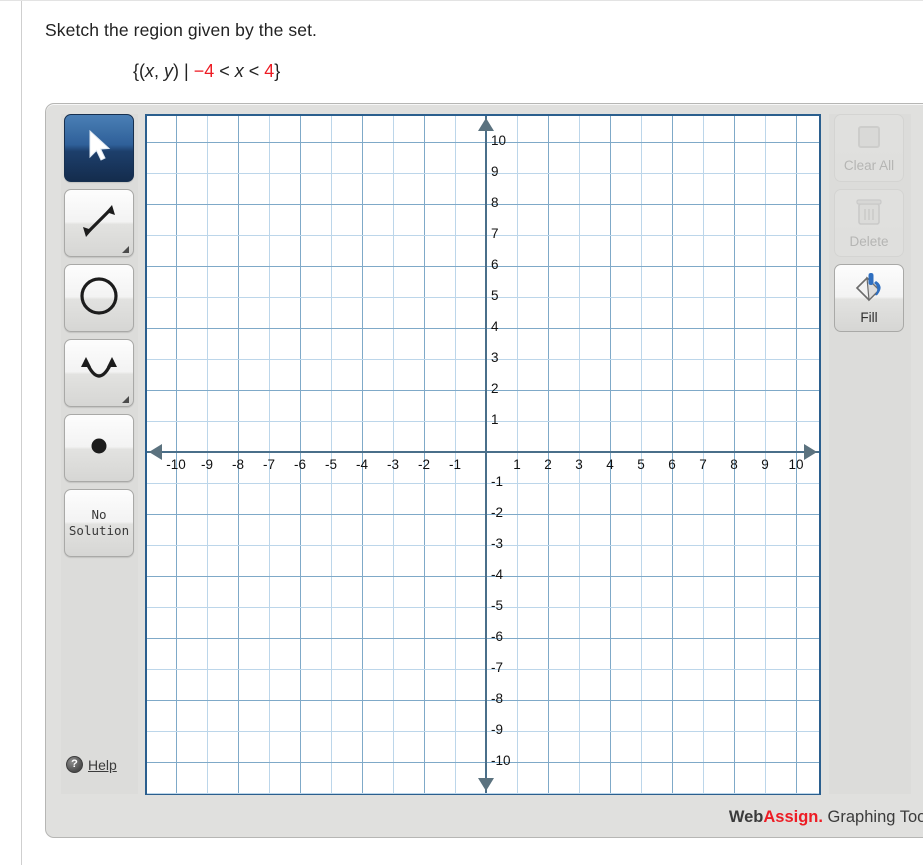 Image resolution: width=923 pixels, height=865 pixels. I want to click on x-tick-label: 1, so click(517, 464).